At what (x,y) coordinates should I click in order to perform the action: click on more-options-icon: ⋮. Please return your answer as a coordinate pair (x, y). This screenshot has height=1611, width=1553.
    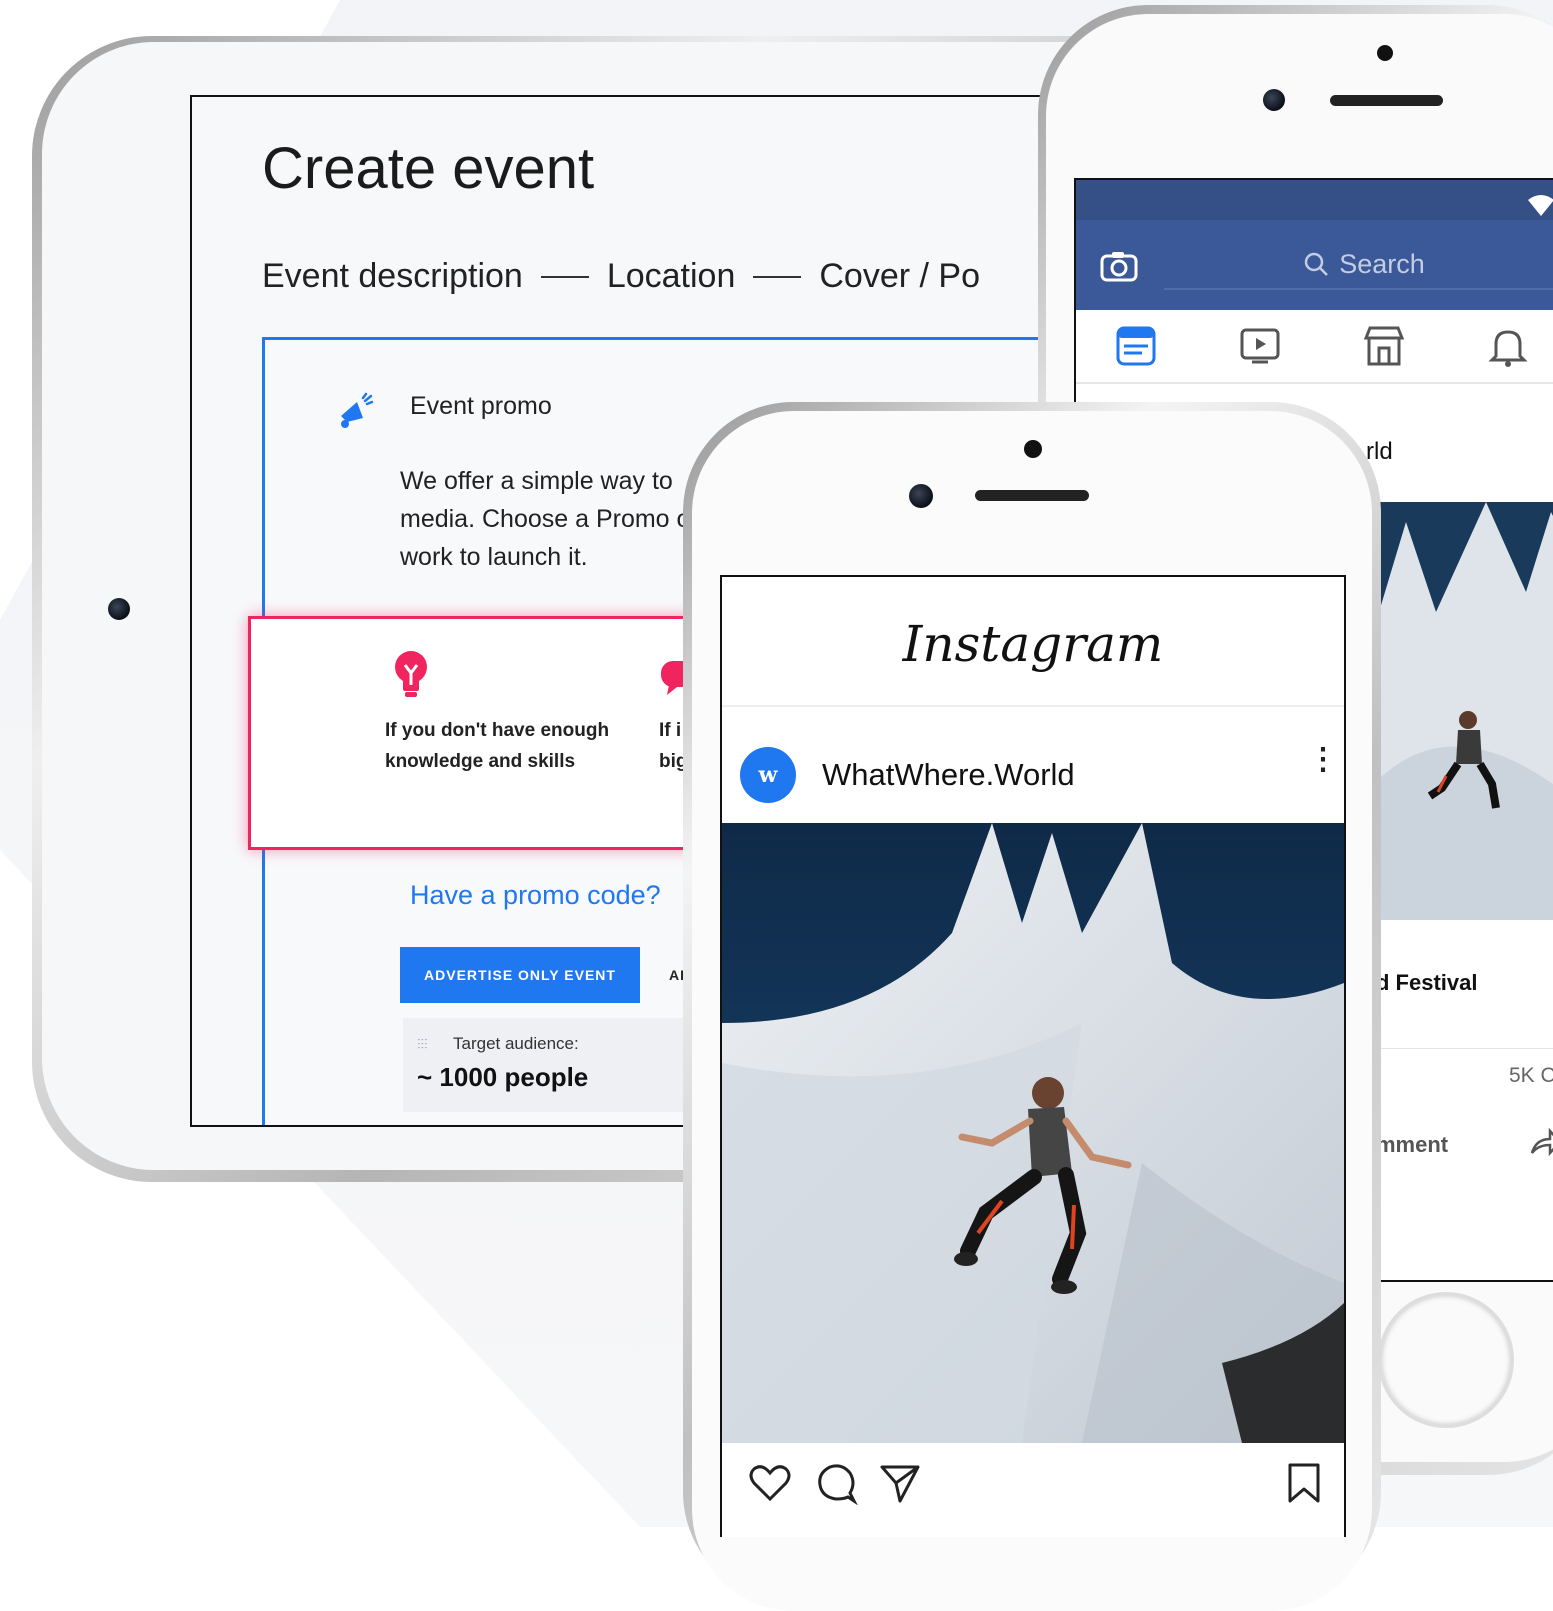
    Looking at the image, I should click on (1323, 760).